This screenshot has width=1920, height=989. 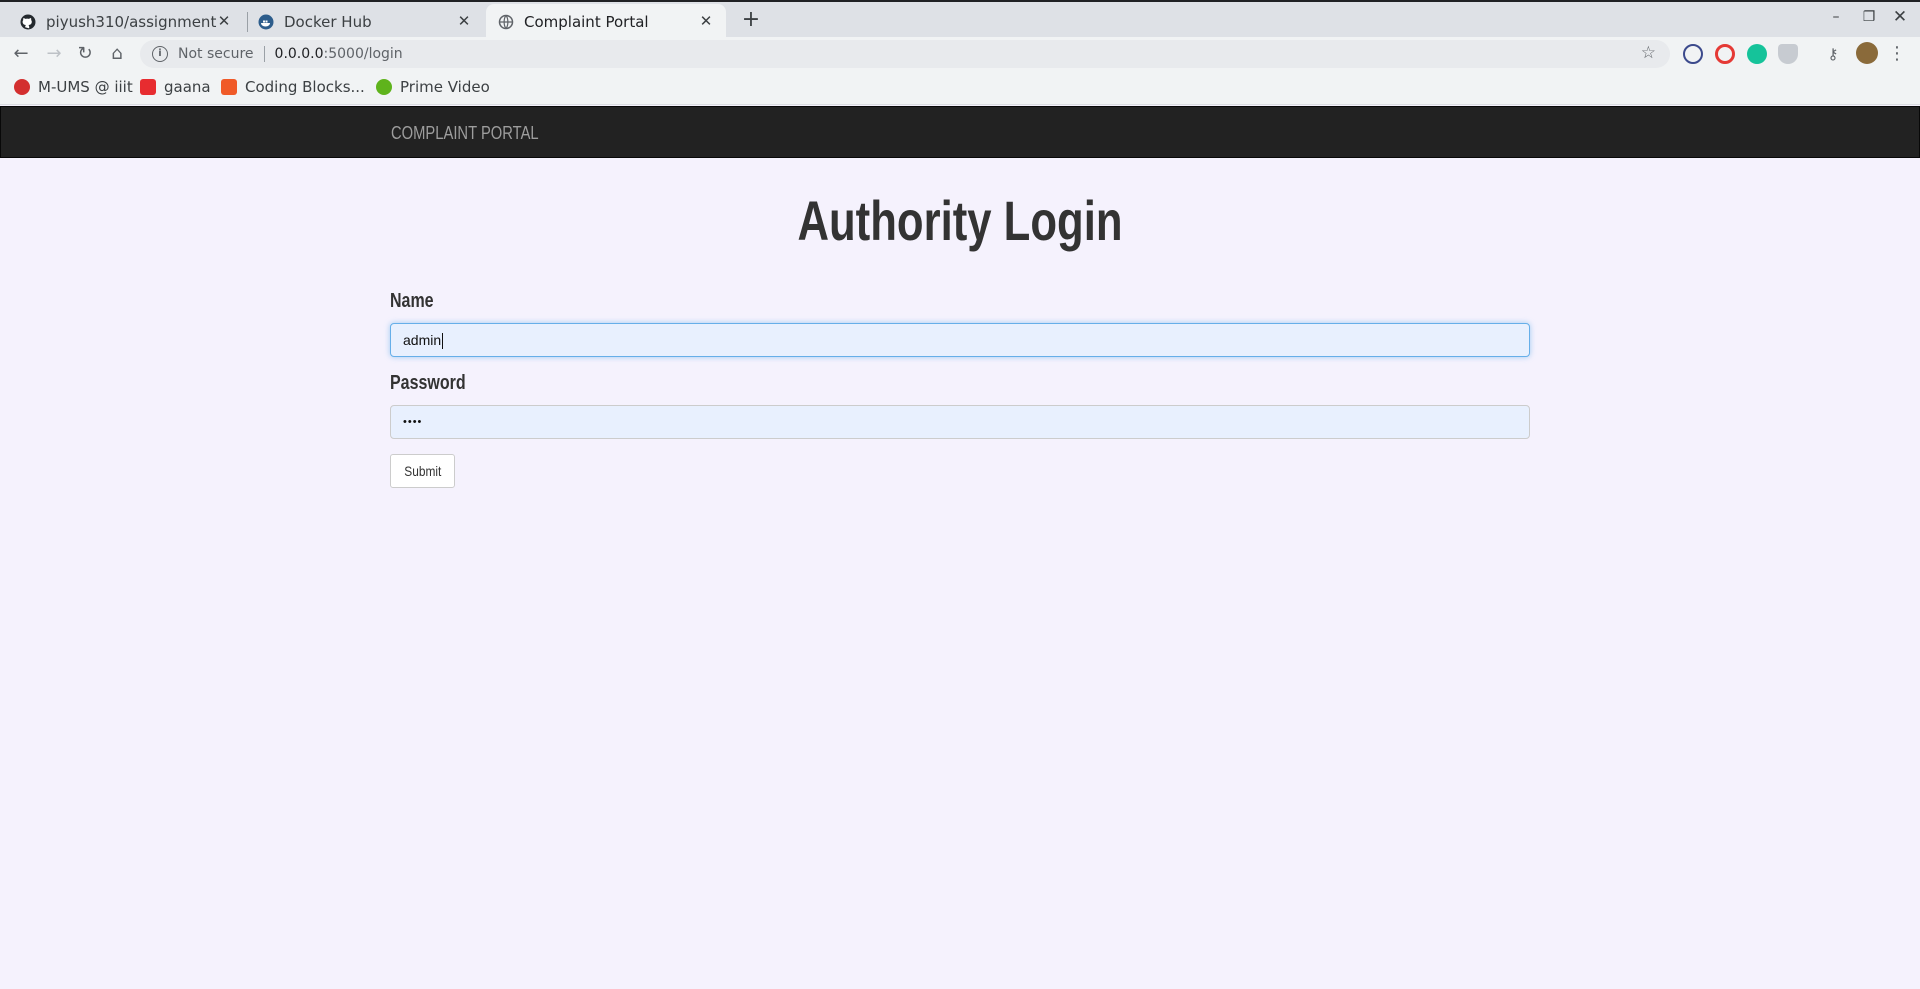 I want to click on tab-docker-hub: Docker Hub ✕, so click(x=366, y=21).